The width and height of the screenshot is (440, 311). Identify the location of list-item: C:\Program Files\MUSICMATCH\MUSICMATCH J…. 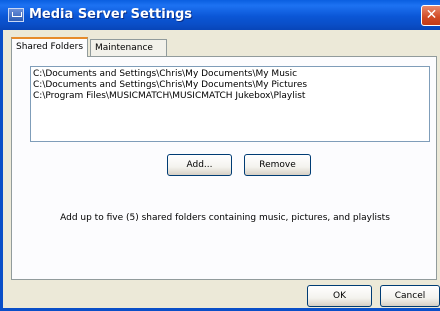
(230, 96).